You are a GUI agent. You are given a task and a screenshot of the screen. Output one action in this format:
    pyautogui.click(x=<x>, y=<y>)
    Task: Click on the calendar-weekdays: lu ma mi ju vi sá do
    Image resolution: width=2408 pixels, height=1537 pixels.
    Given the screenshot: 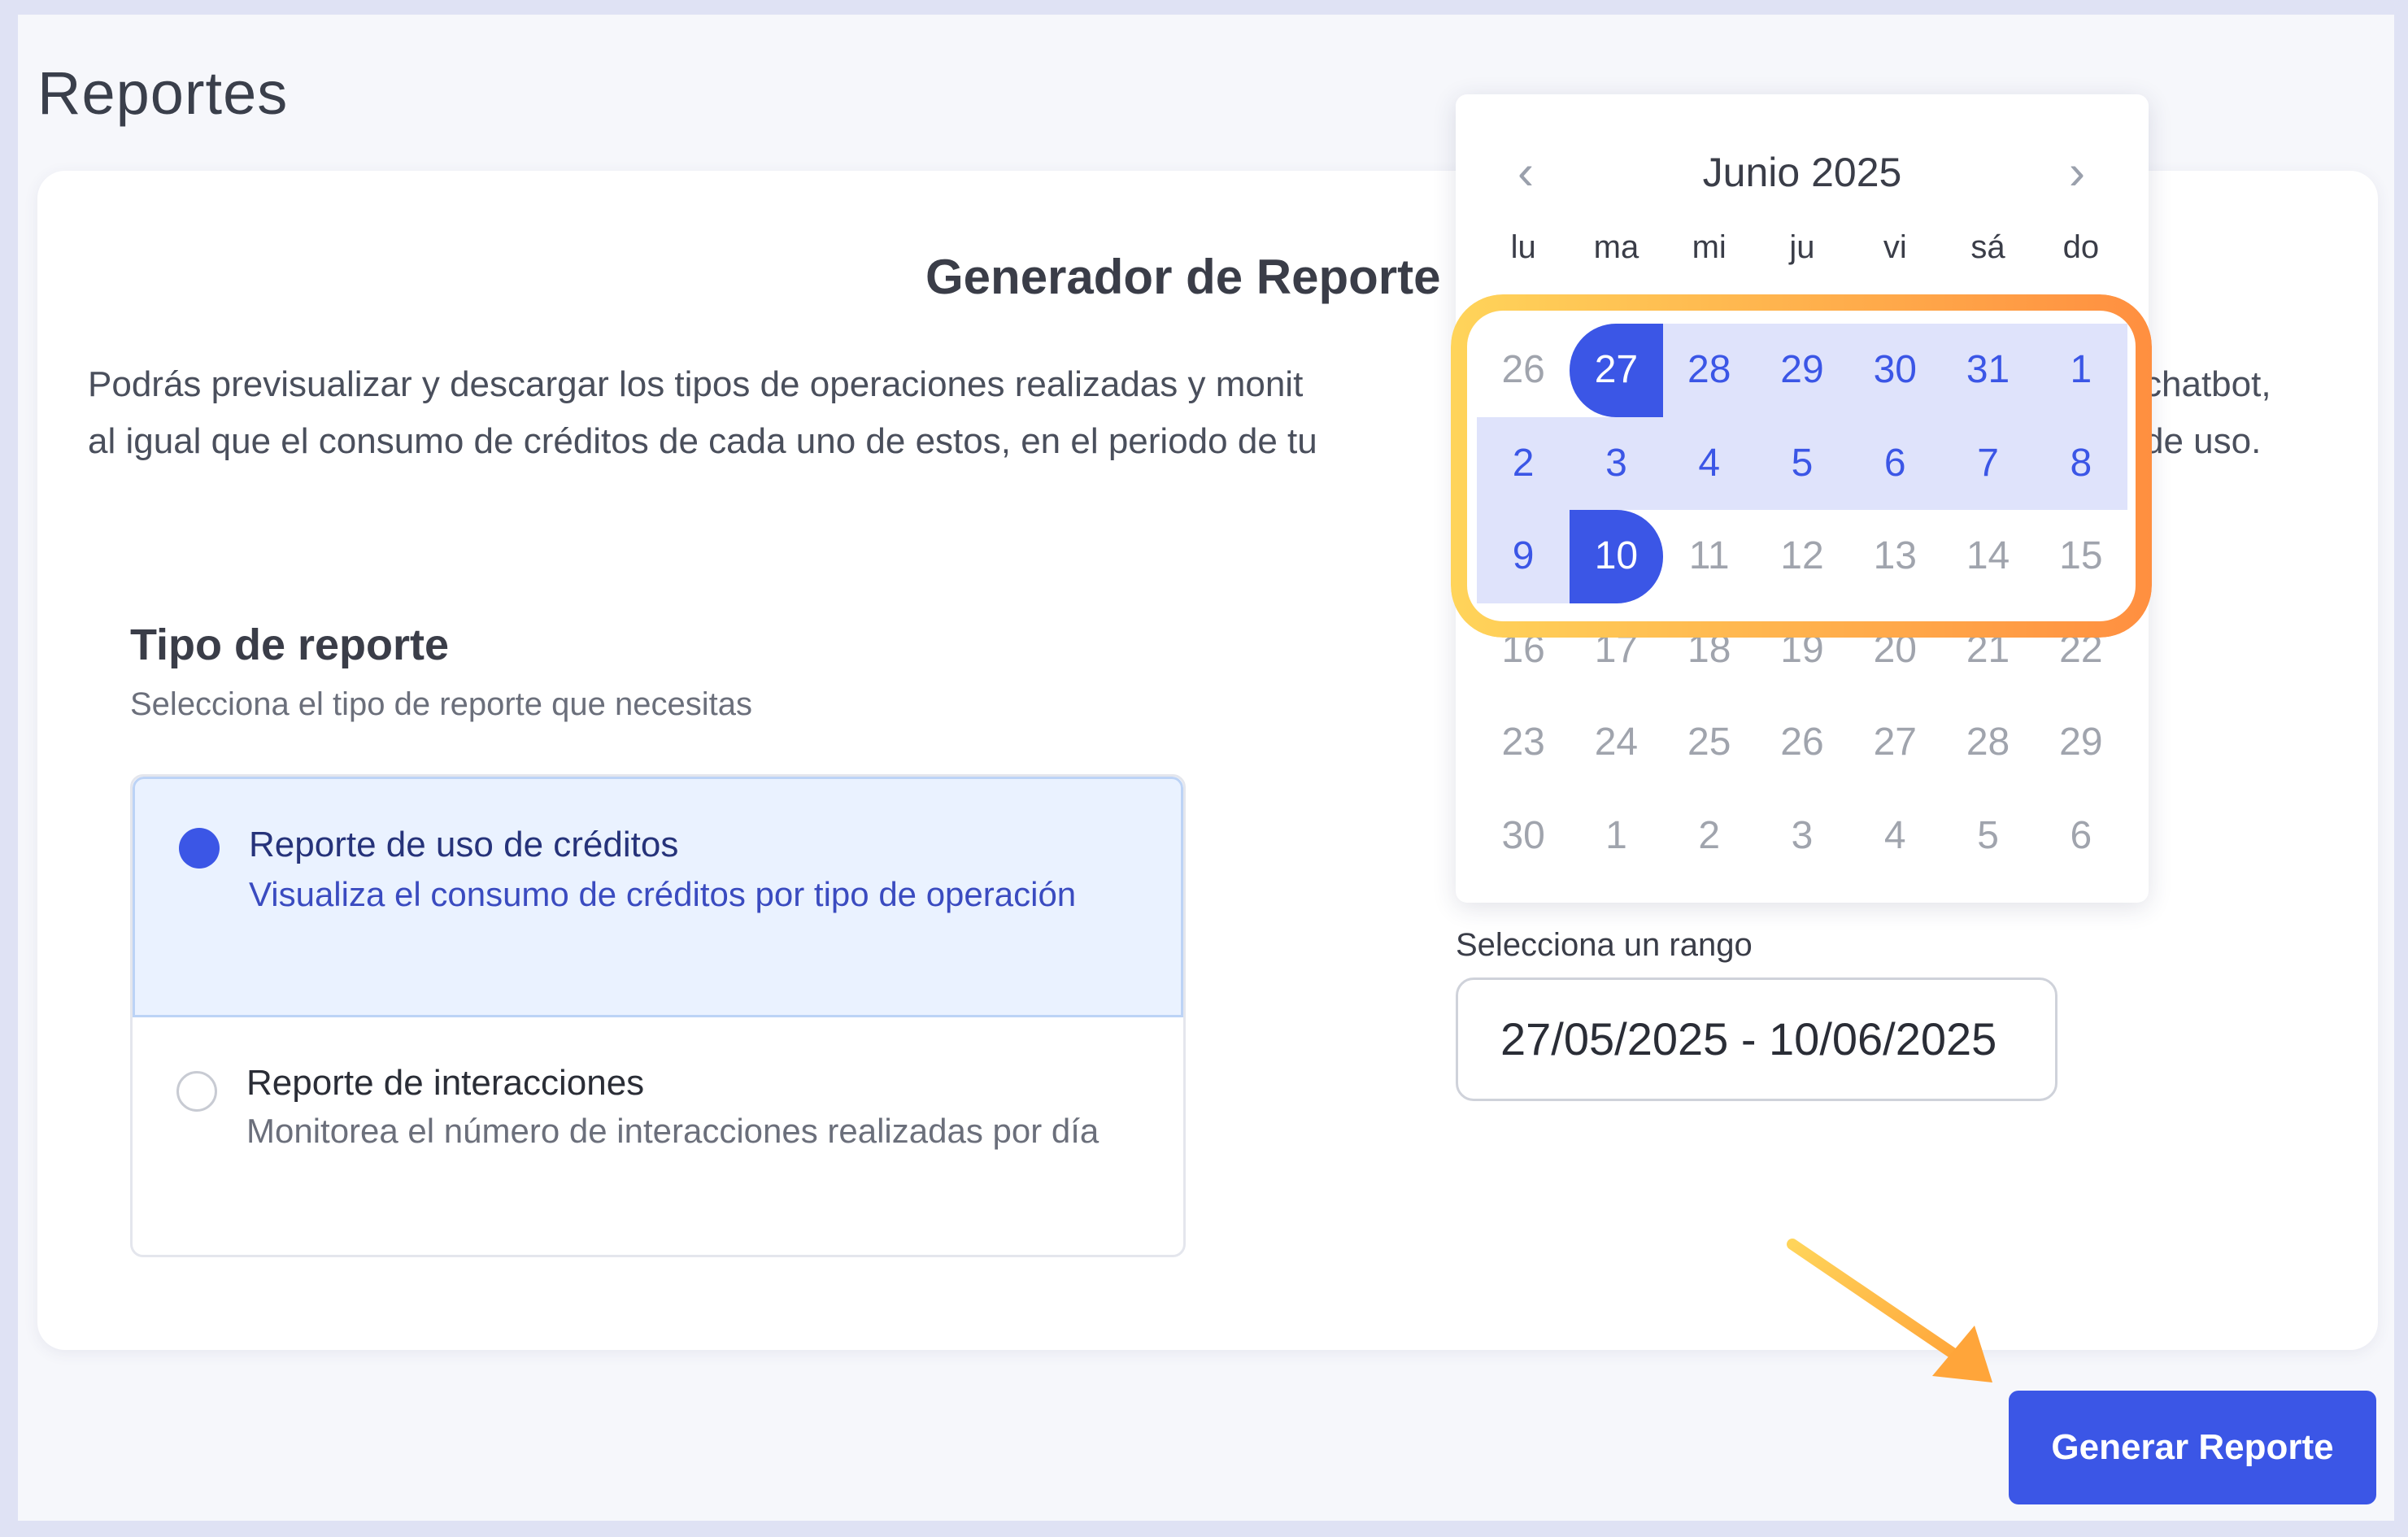 What is the action you would take?
    pyautogui.click(x=1802, y=247)
    